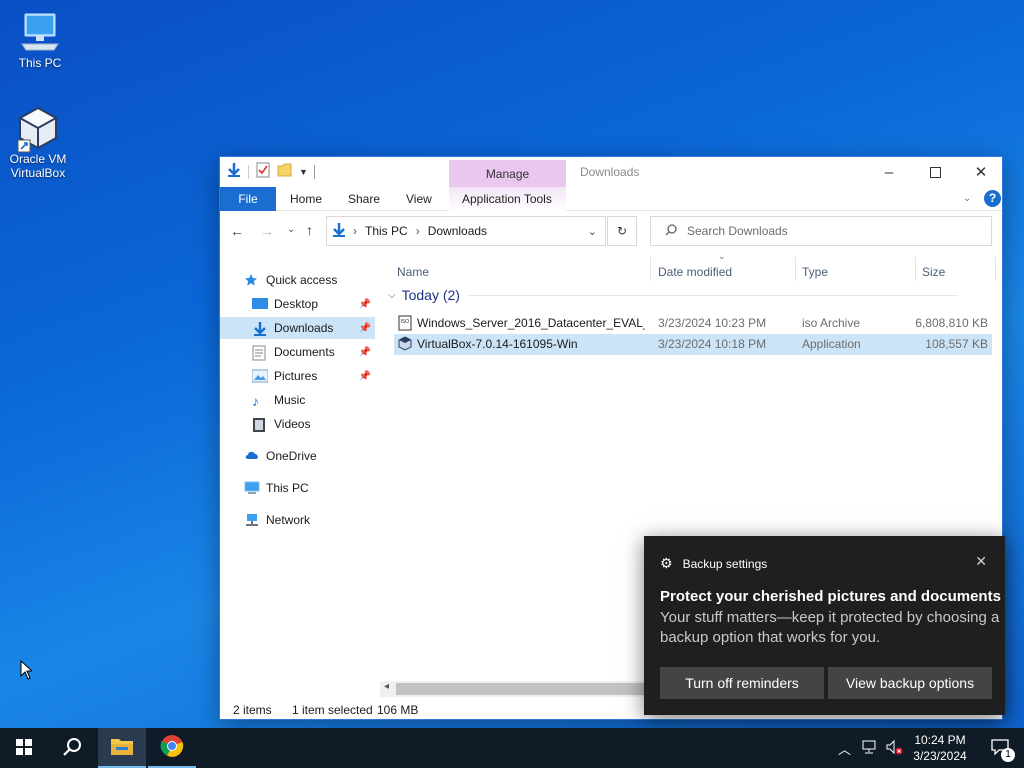  What do you see at coordinates (297, 376) in the screenshot?
I see `sidebar-item-pictures: Pictures 📌` at bounding box center [297, 376].